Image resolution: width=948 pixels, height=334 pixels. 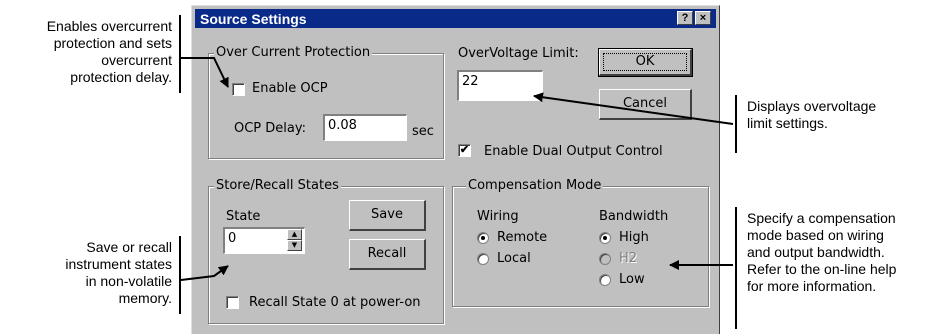 What do you see at coordinates (293, 52) in the screenshot?
I see `ocp-group-label: Over Current Protection` at bounding box center [293, 52].